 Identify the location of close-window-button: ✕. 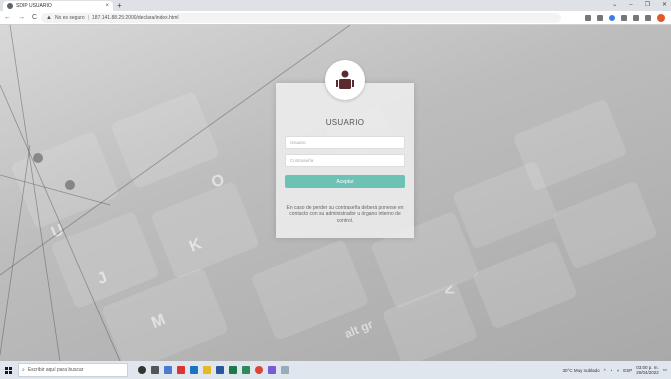
(664, 5).